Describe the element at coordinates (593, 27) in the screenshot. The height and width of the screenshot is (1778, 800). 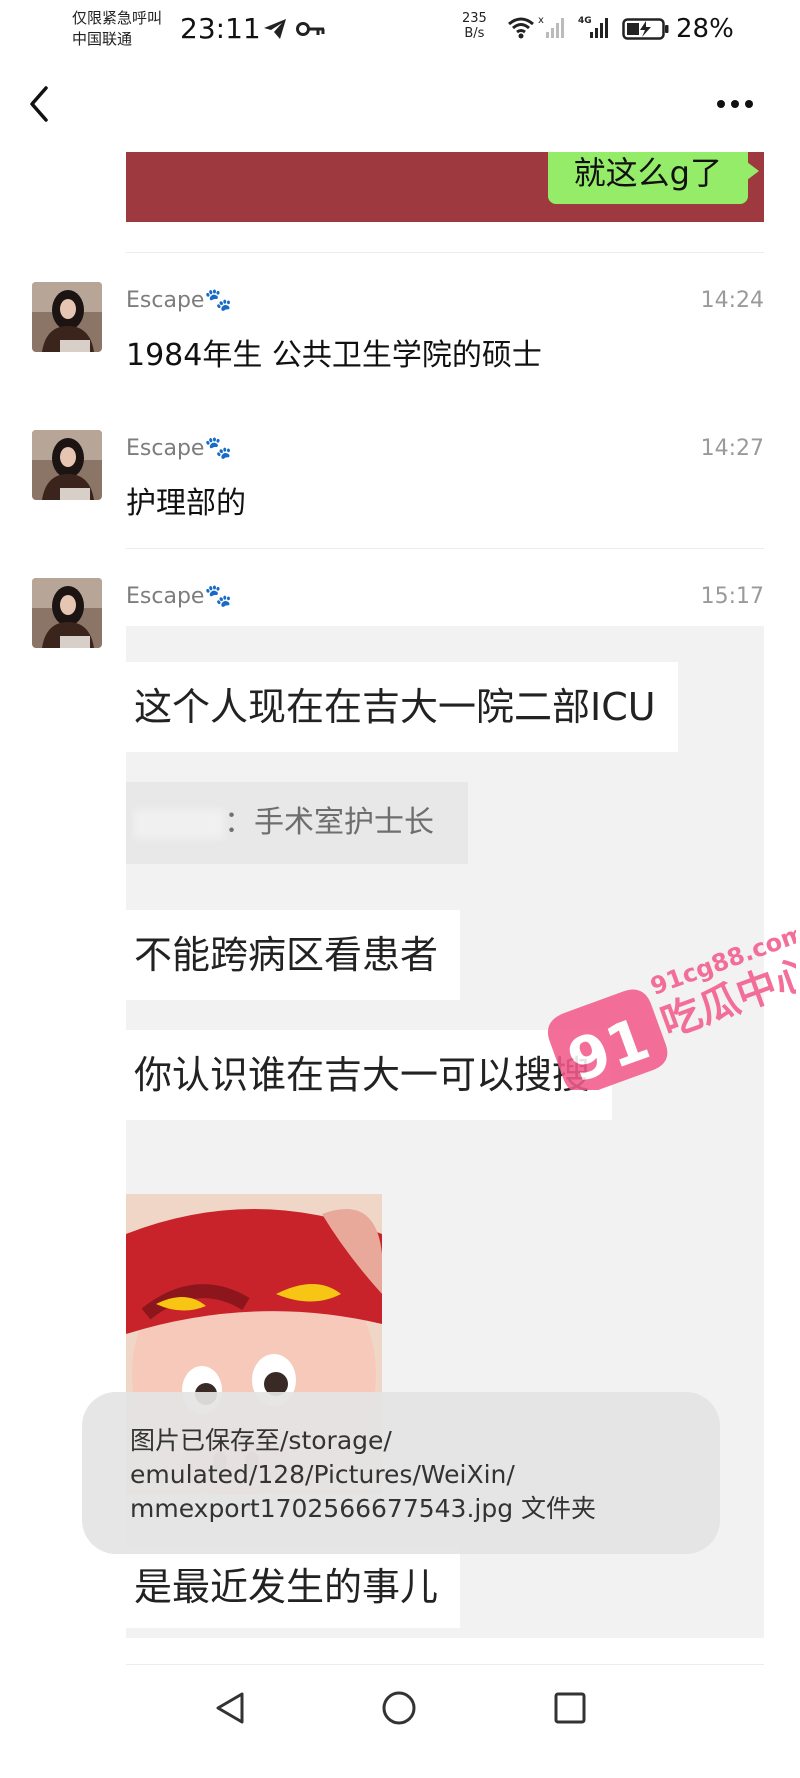
I see `signal-4g-icon: 4G` at that location.